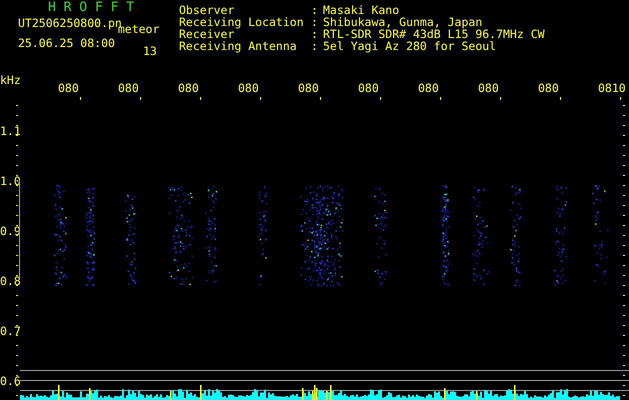 Image resolution: width=629 pixels, height=400 pixels. Describe the element at coordinates (612, 88) in the screenshot. I see `time-label: 0810` at that location.